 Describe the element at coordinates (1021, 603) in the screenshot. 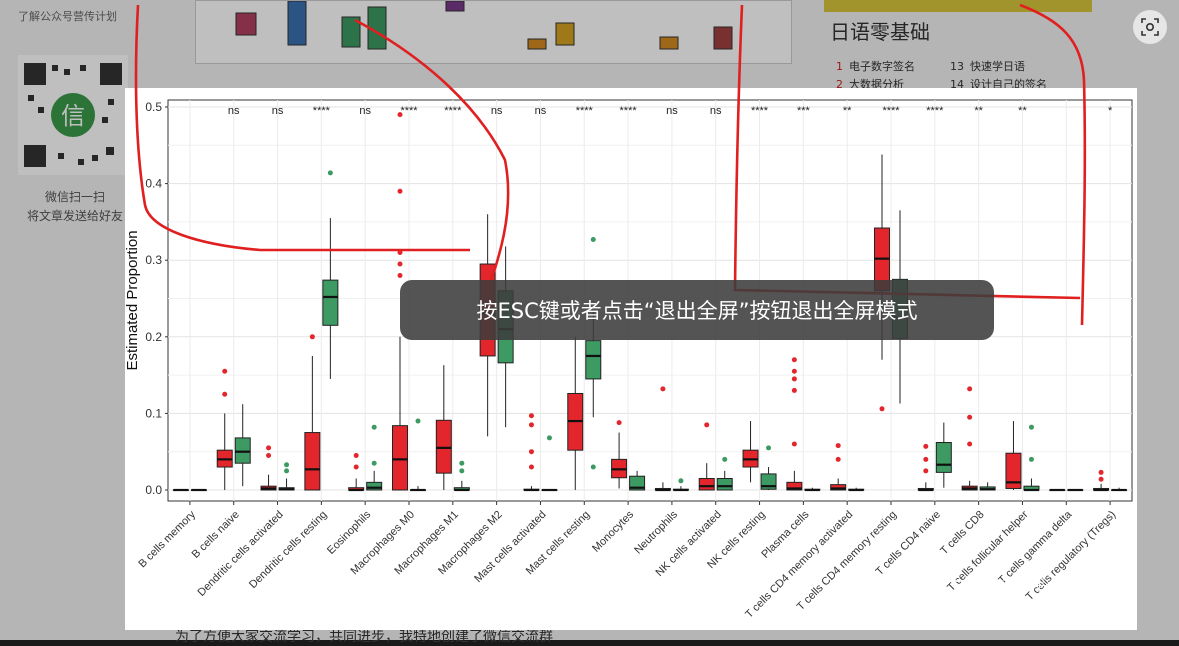

I see `watermark-line-2: ID:78287031` at that location.